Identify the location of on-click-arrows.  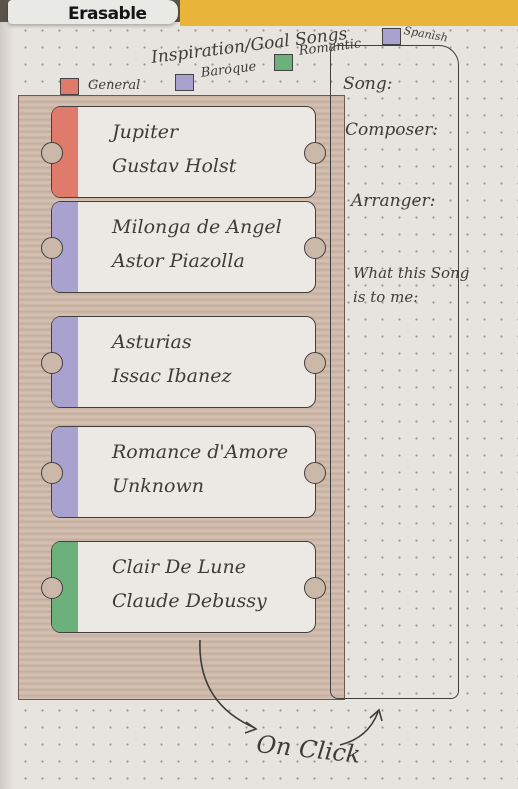
(291, 692).